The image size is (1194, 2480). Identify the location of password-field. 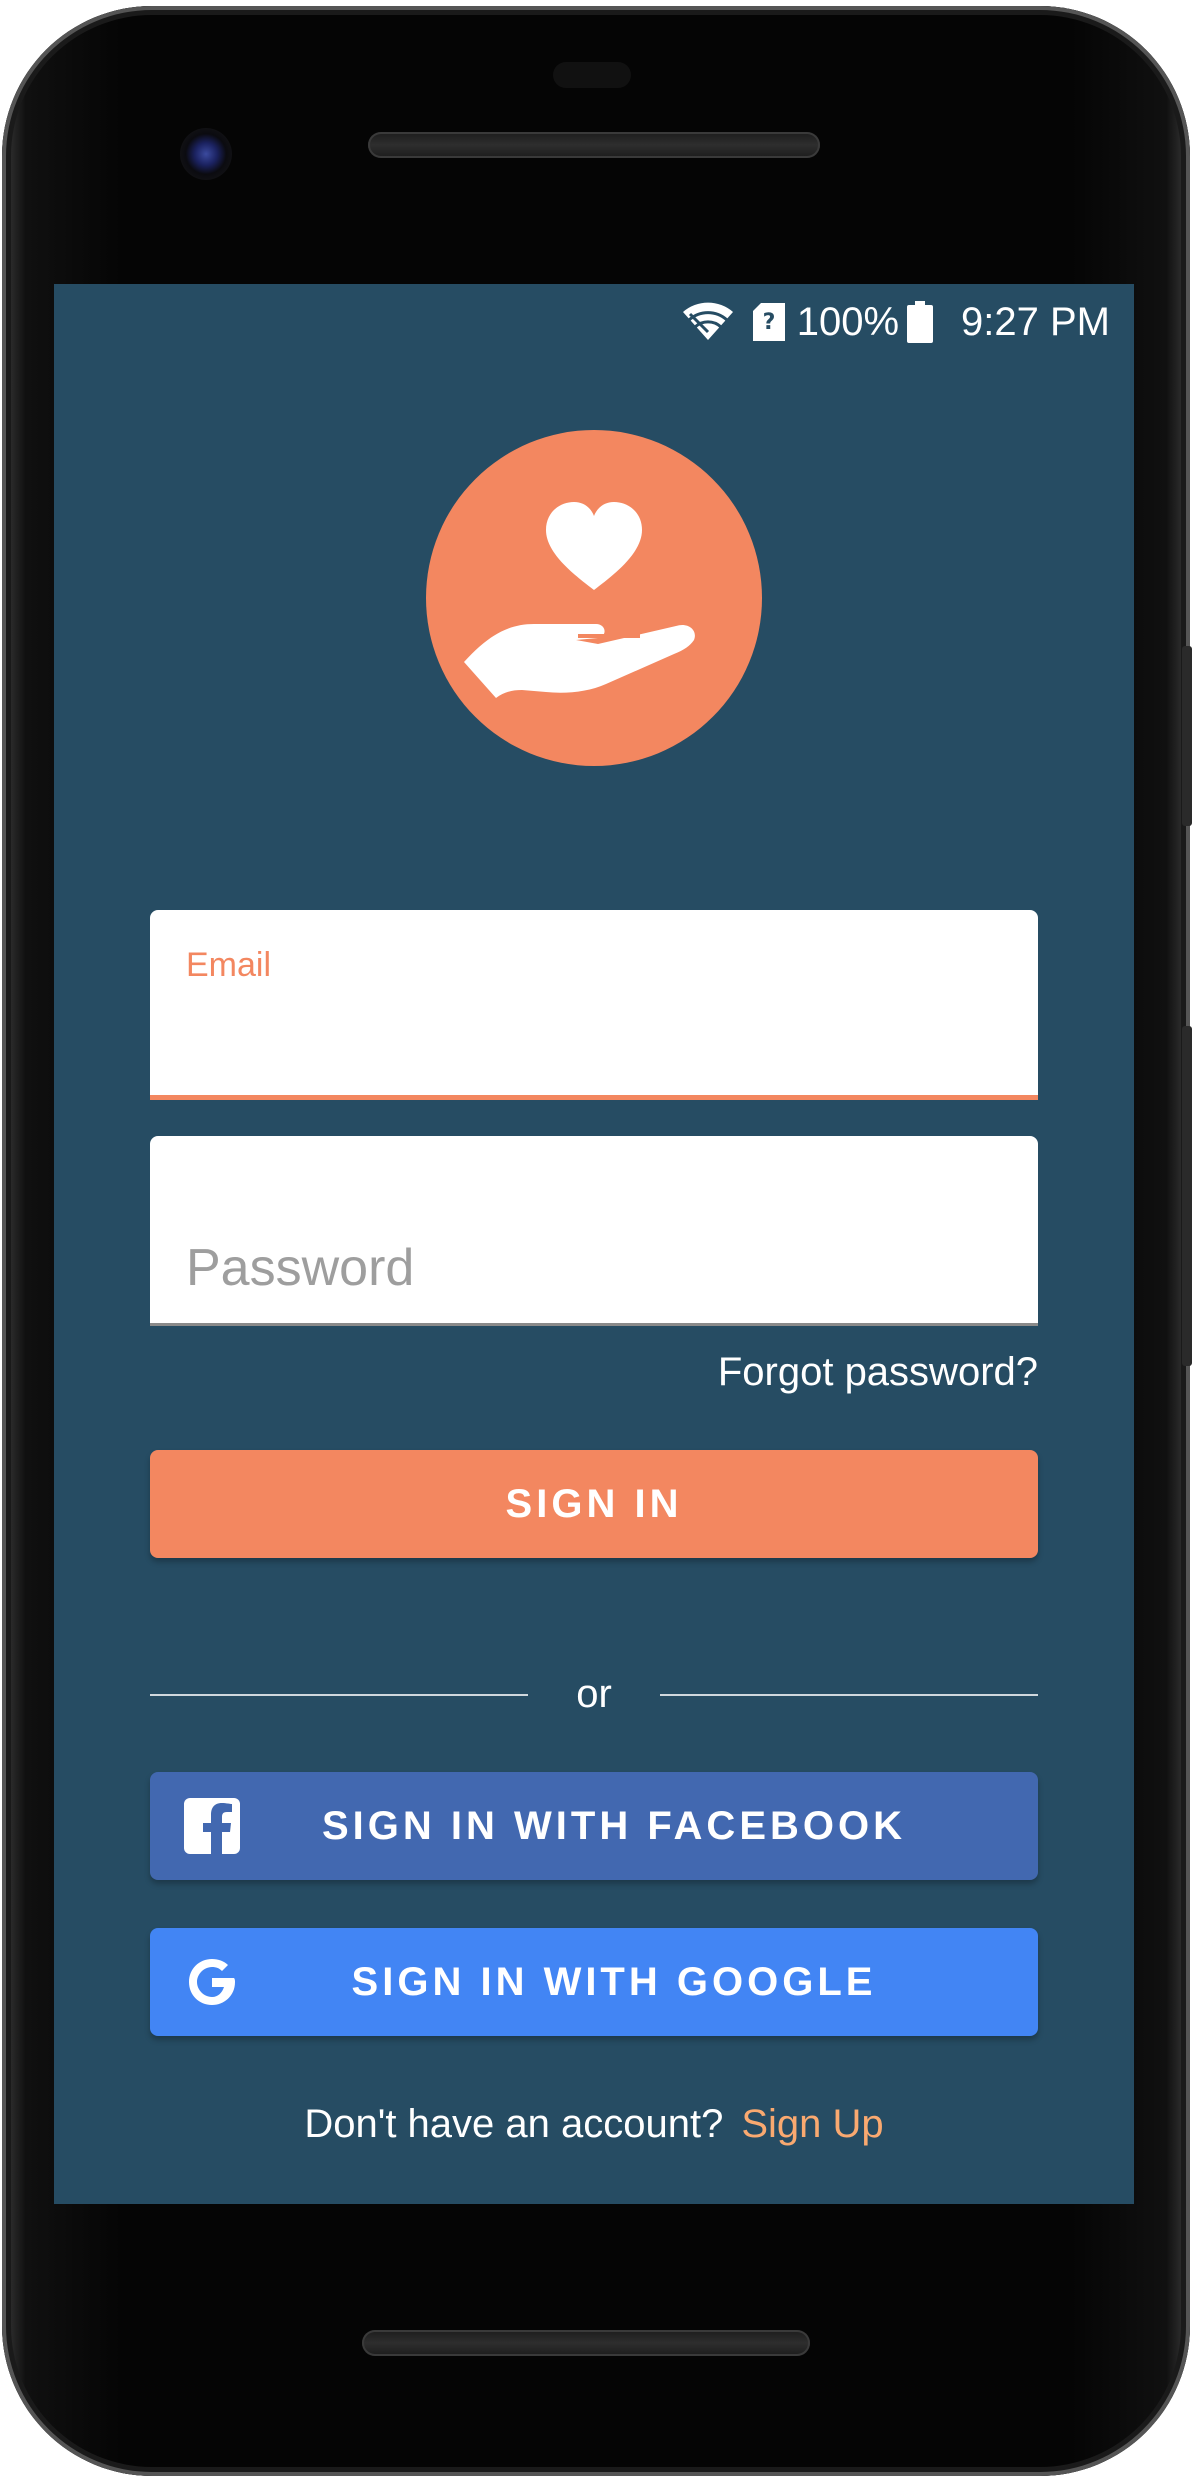
(594, 1231).